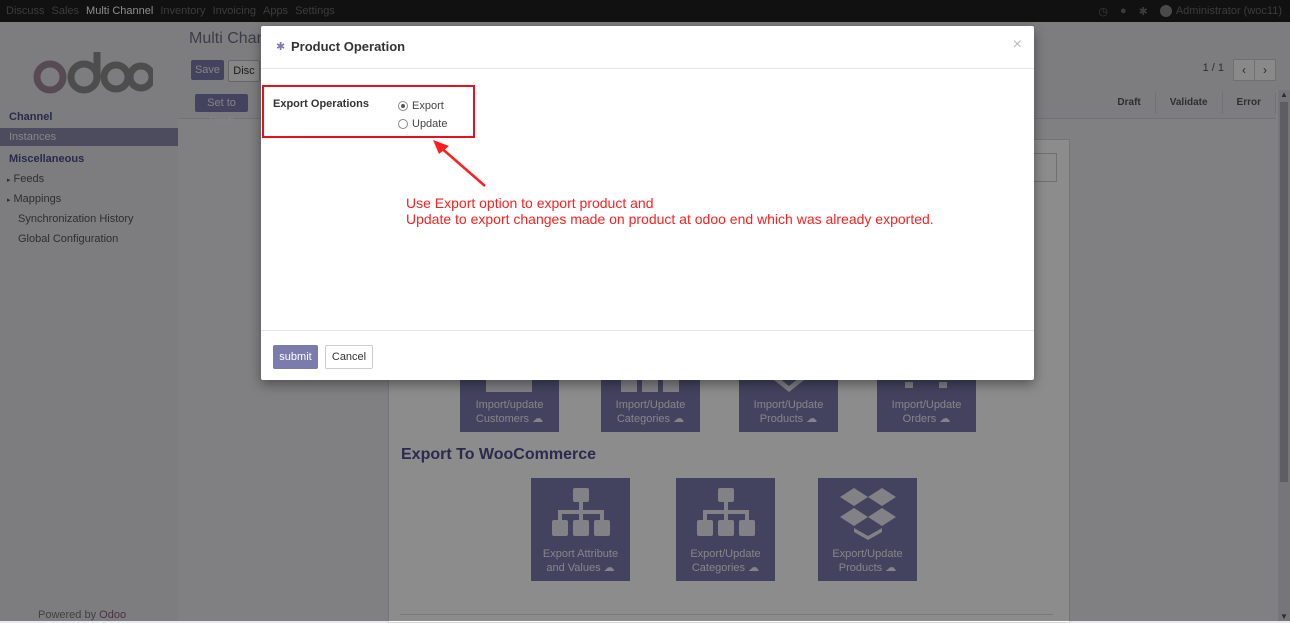  I want to click on radio-unchecked-icon, so click(403, 124).